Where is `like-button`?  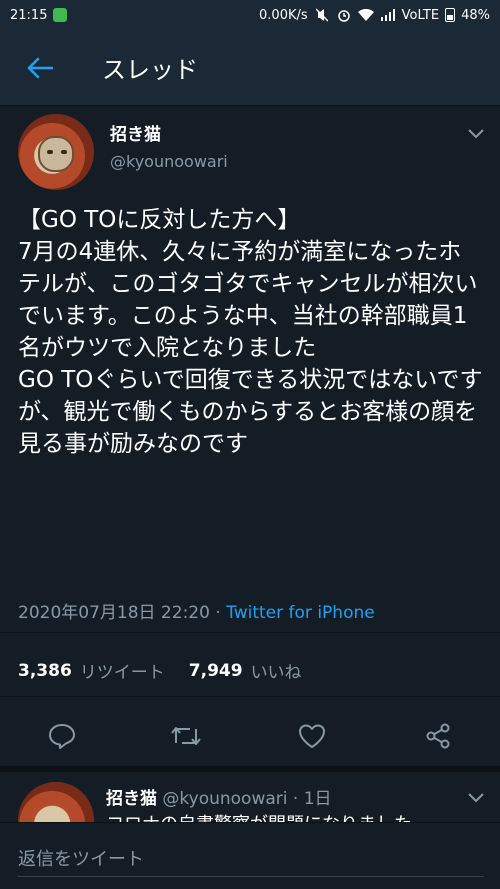
like-button is located at coordinates (312, 736).